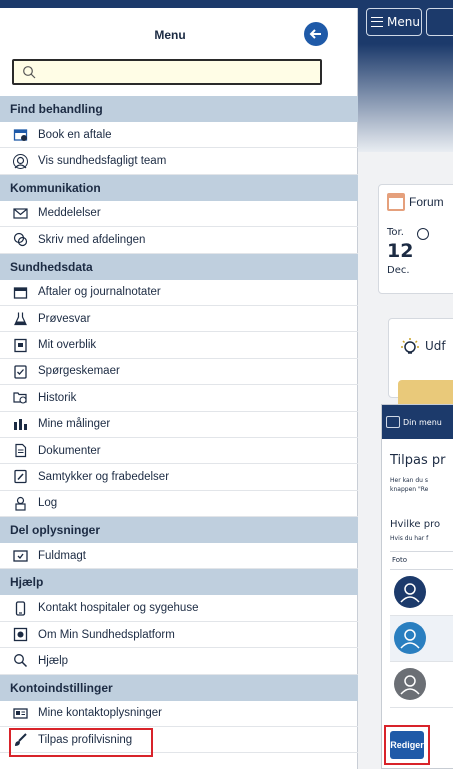  I want to click on menu-item-hjaelp: Hjælp, so click(179, 661).